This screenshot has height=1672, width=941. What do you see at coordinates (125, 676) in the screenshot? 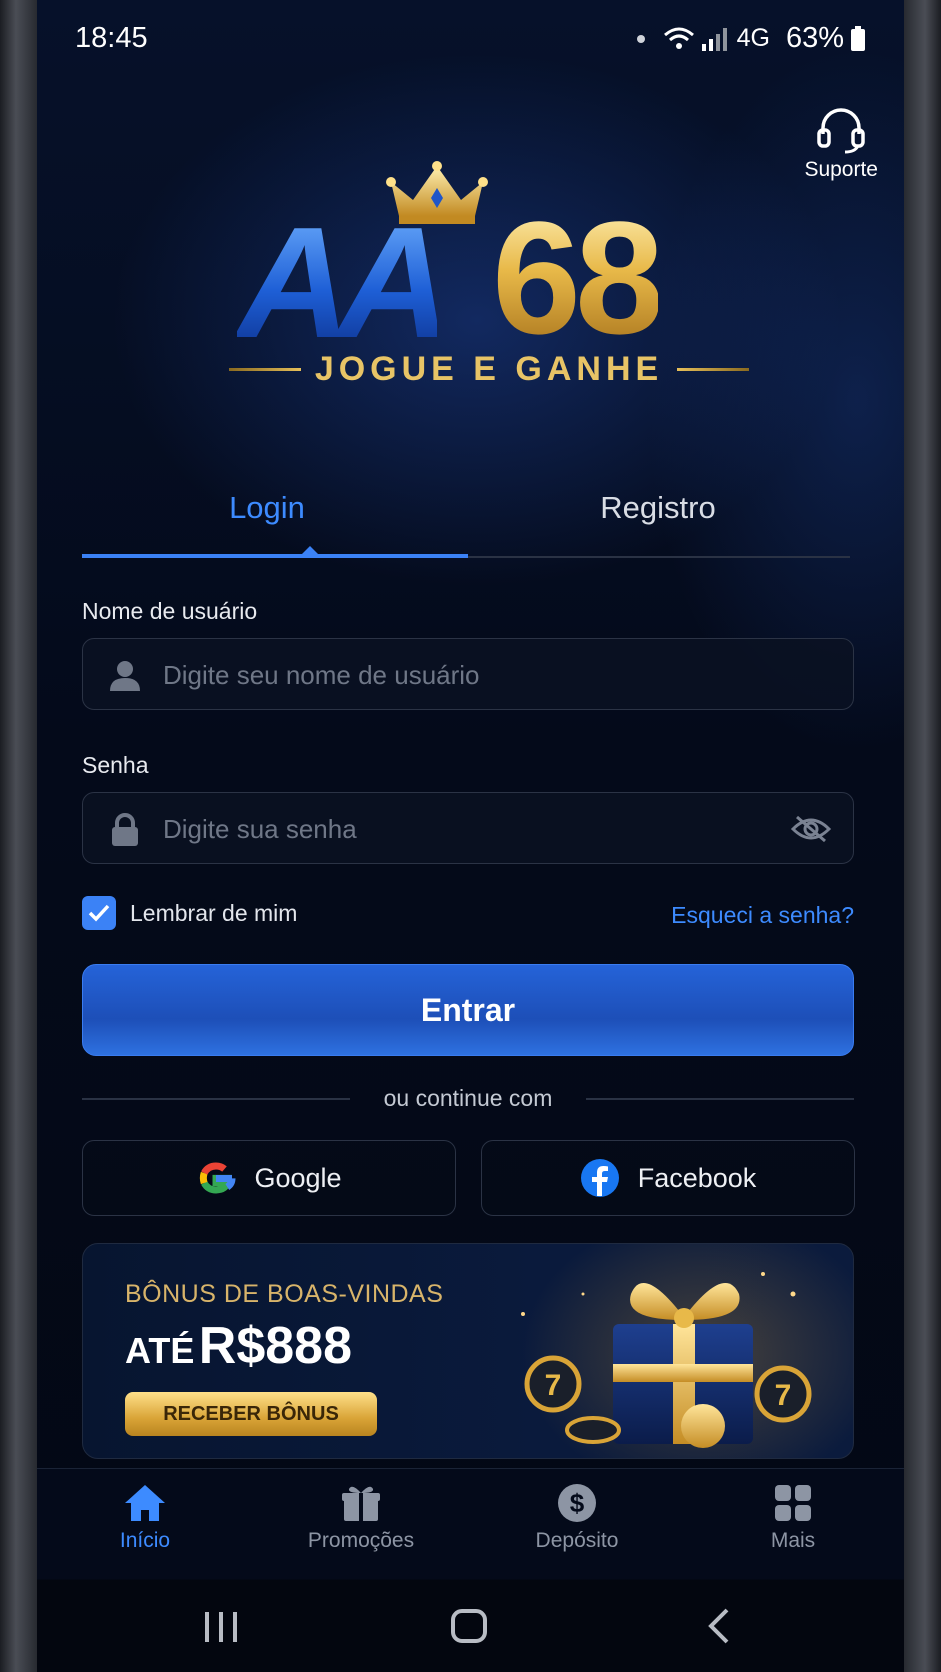
I see `user-icon` at bounding box center [125, 676].